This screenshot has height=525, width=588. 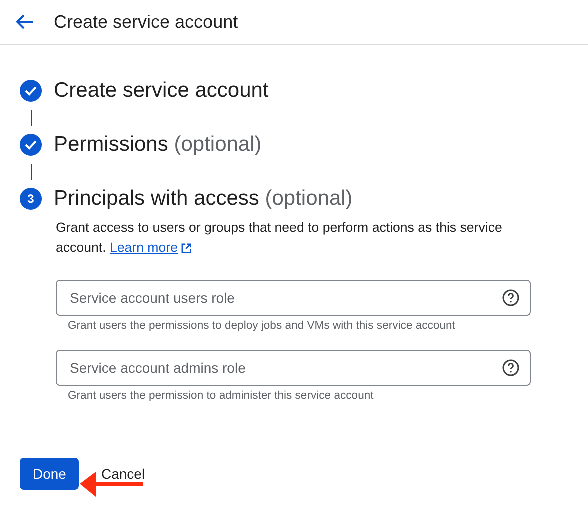 I want to click on page-title: Create service account, so click(x=146, y=22).